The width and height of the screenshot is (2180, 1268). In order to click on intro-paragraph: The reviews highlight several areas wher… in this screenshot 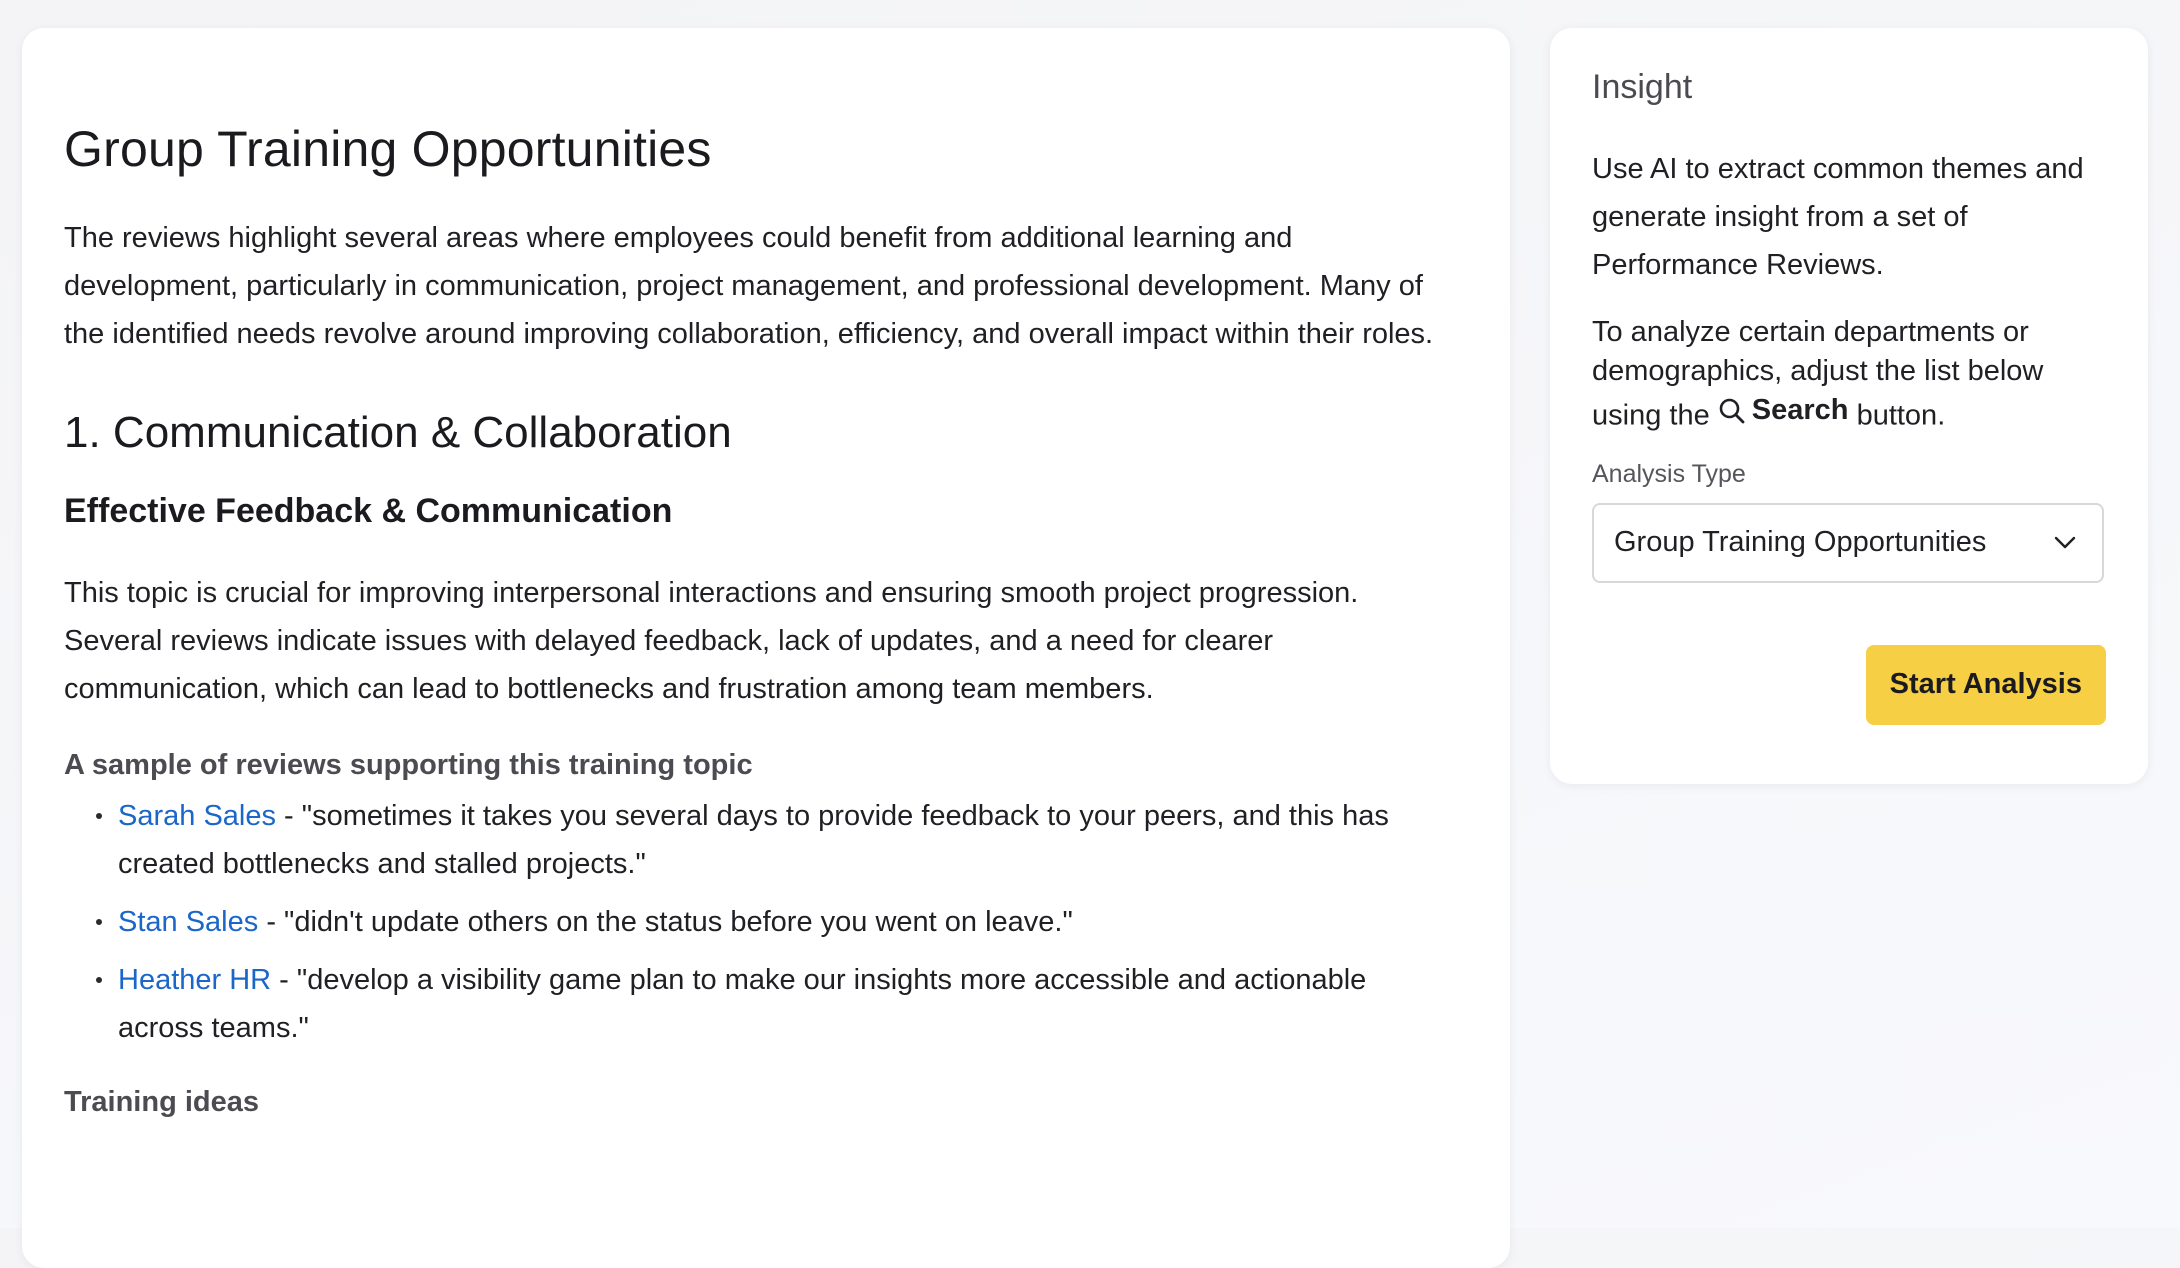, I will do `click(749, 286)`.